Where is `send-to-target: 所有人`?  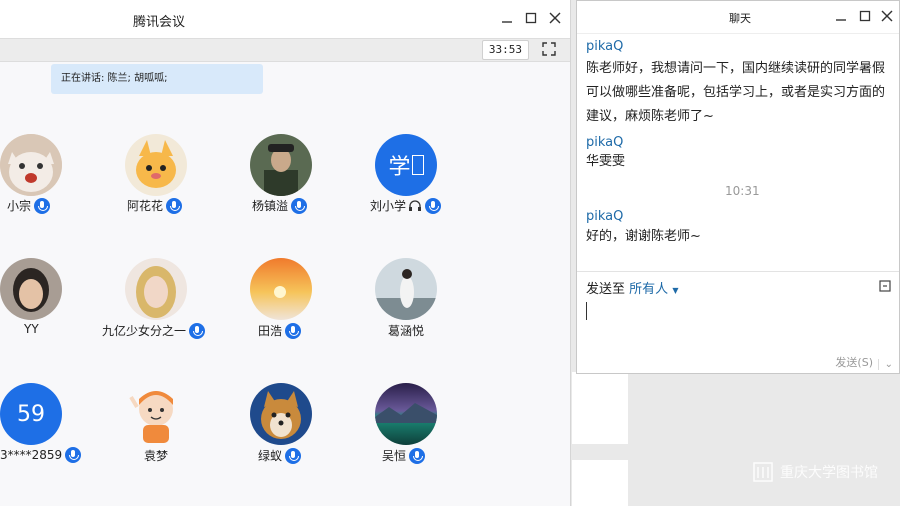 send-to-target: 所有人 is located at coordinates (648, 289).